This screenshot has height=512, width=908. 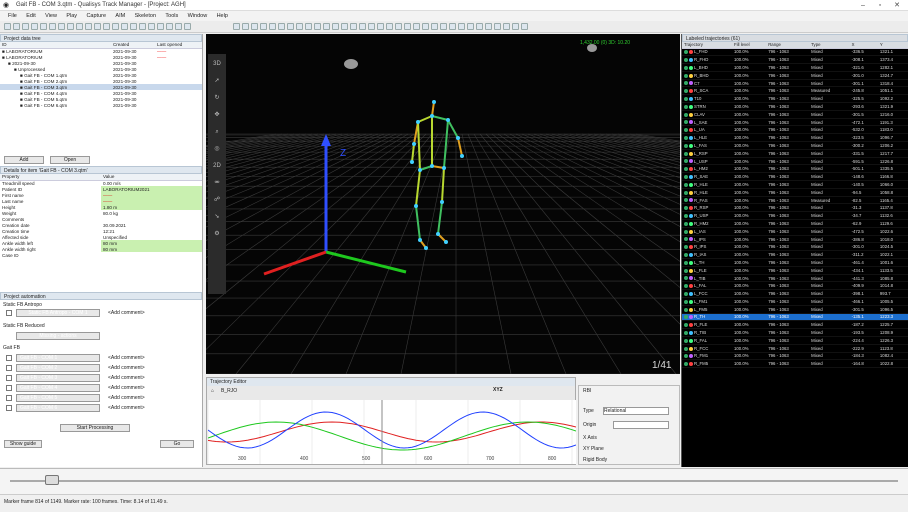 I want to click on menu-tools: Tools, so click(x=171, y=15).